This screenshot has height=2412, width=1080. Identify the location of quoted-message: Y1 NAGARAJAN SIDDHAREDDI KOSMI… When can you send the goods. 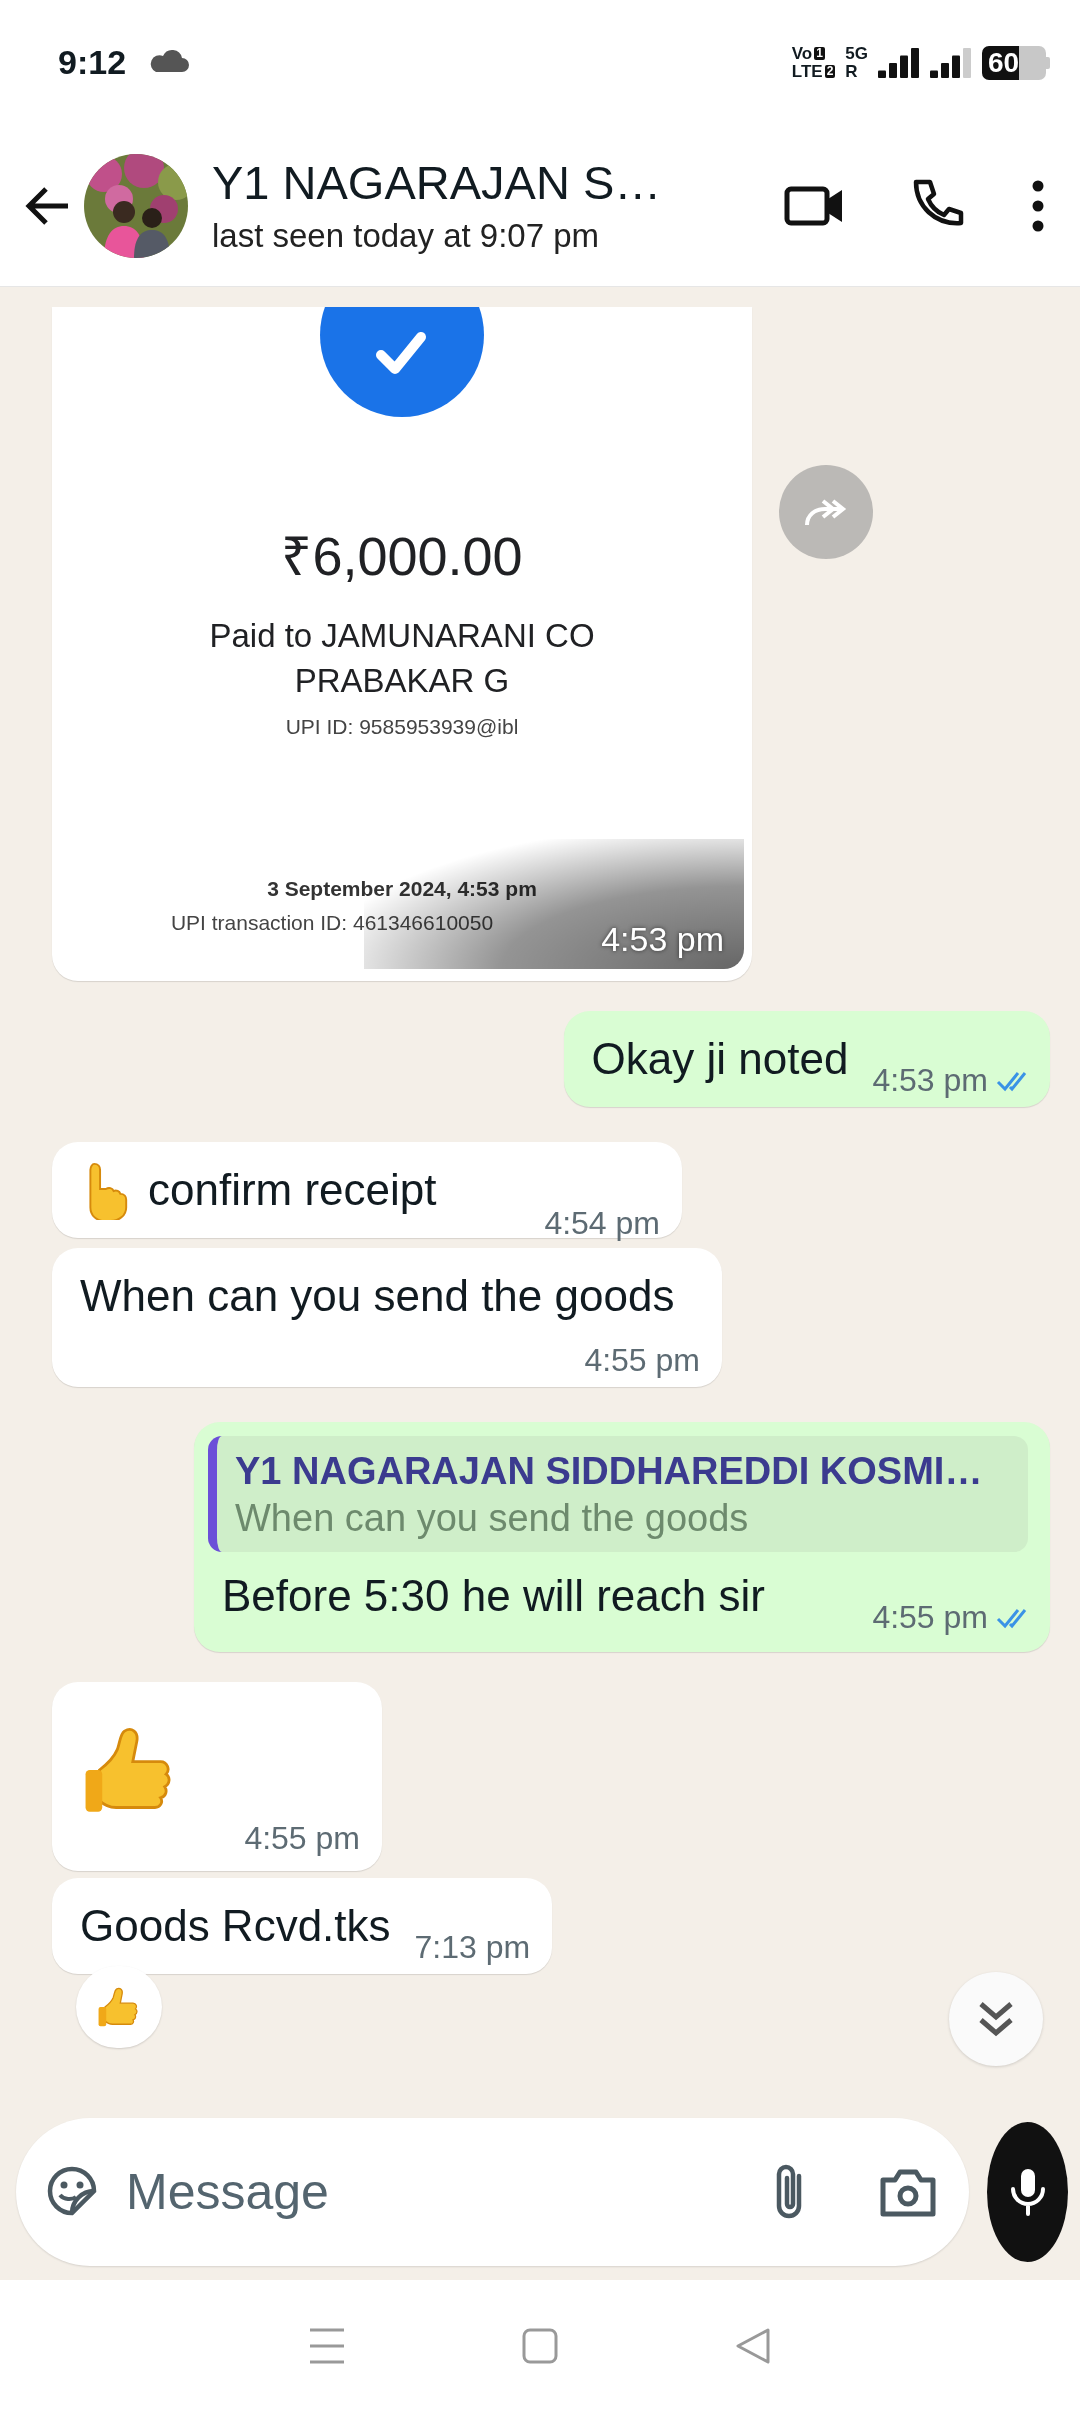
(618, 1494).